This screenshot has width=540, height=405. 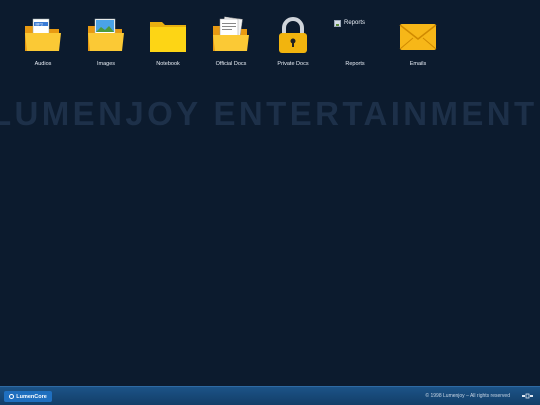 I want to click on audio-folder-icon: MP3, so click(x=43, y=36).